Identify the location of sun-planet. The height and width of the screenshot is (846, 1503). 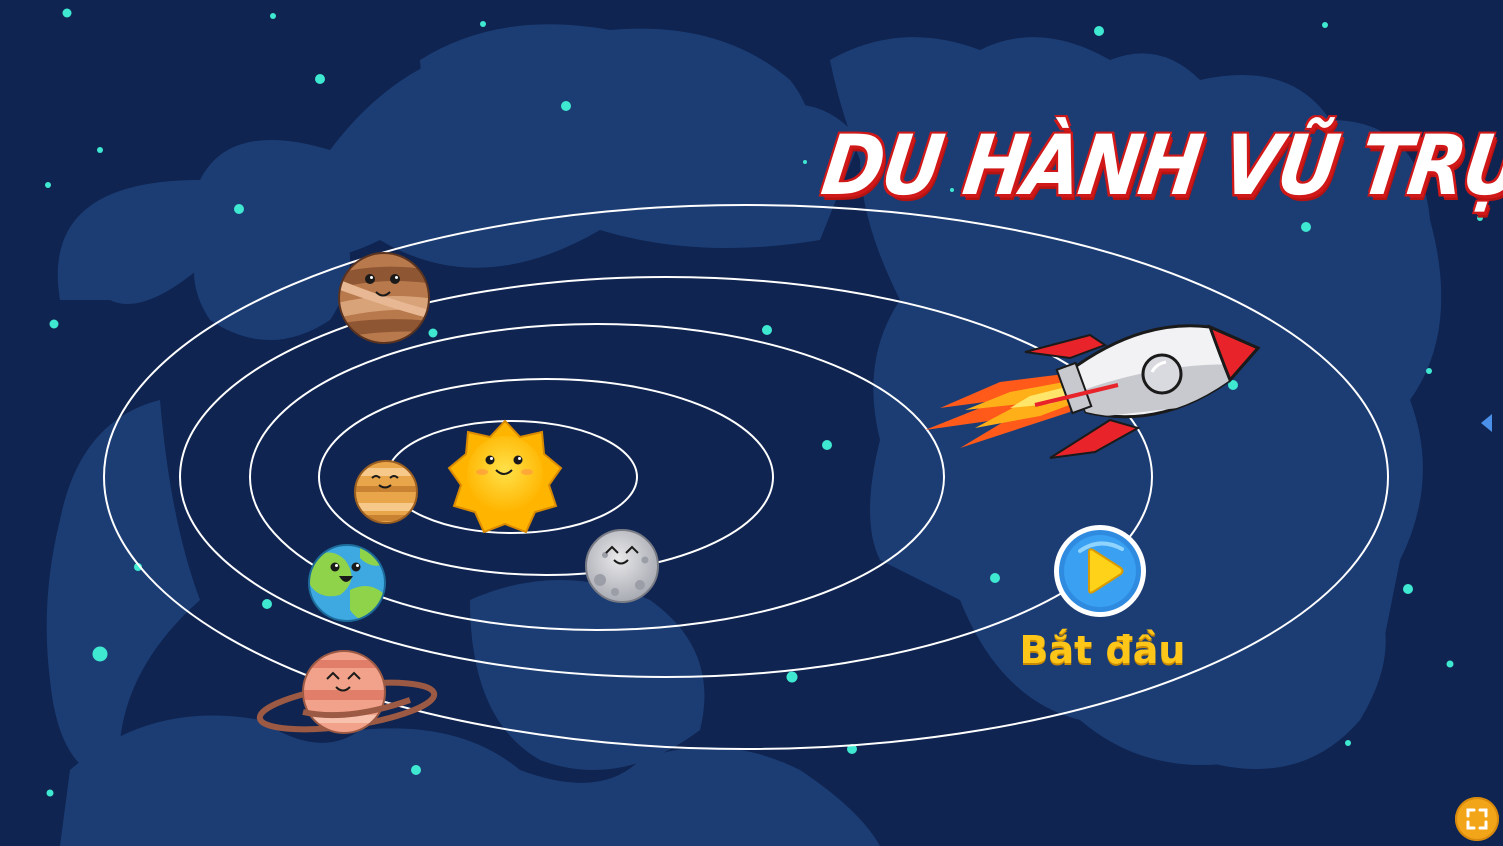
(505, 476).